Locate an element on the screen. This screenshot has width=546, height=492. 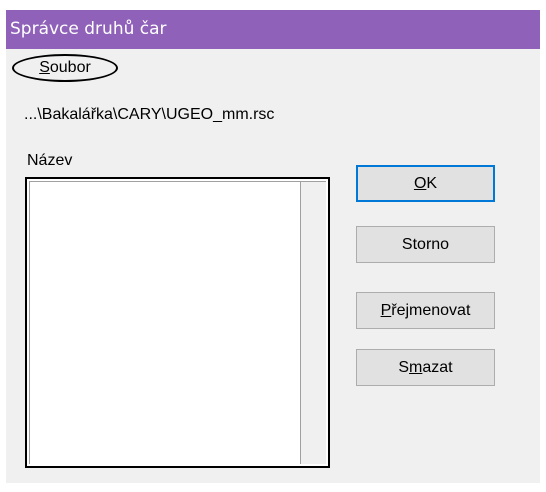
delete-button: Sm azat is located at coordinates (425, 367).